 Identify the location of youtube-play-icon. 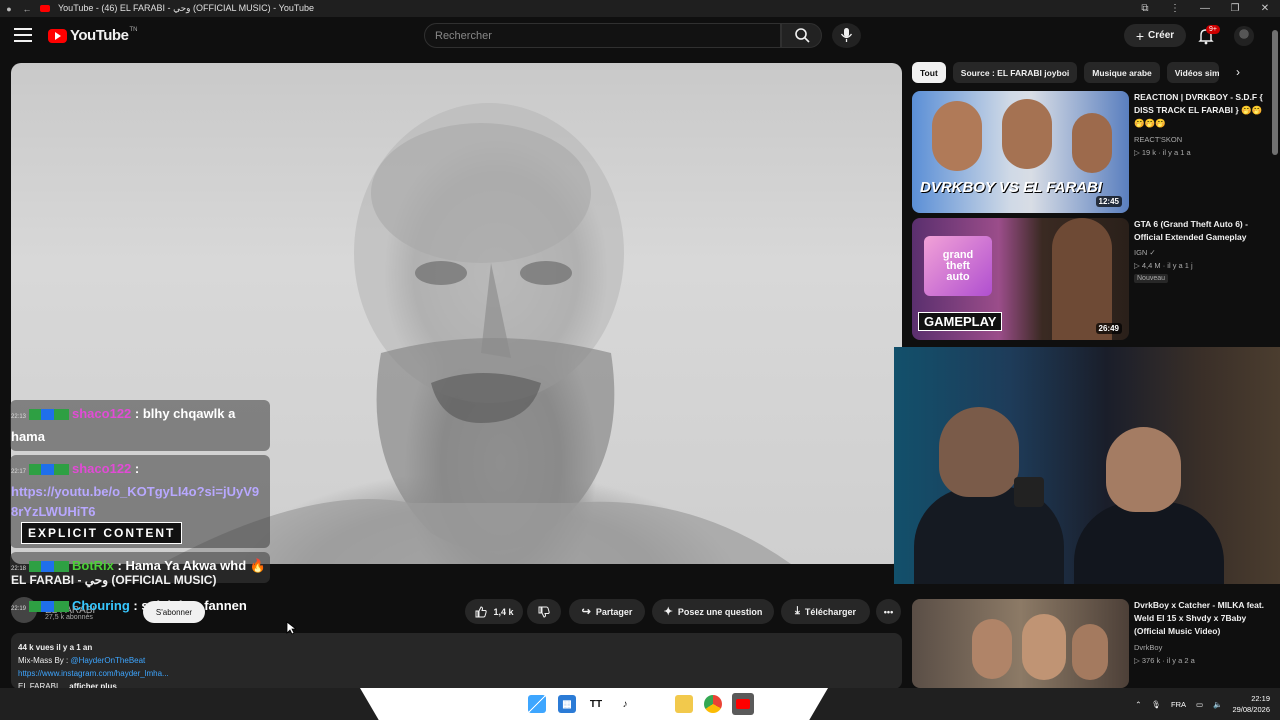
(57, 35).